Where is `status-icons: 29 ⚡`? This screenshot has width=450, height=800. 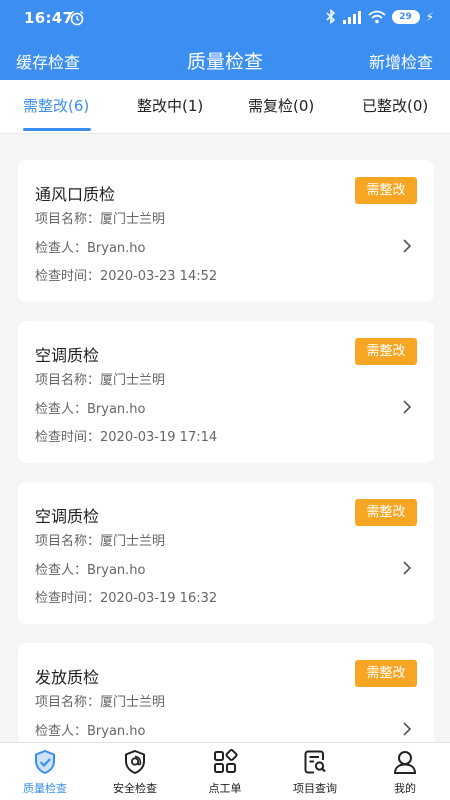
status-icons: 29 ⚡ is located at coordinates (380, 16).